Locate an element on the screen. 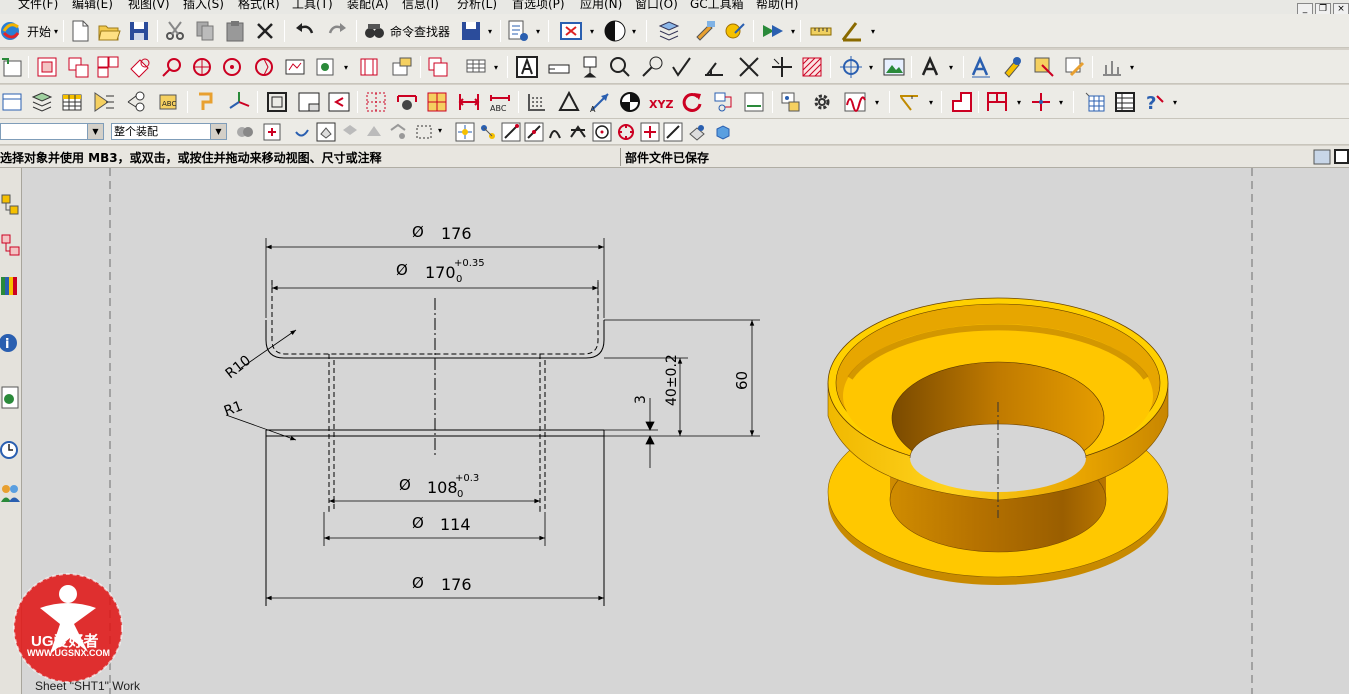  image-icon is located at coordinates (894, 67).